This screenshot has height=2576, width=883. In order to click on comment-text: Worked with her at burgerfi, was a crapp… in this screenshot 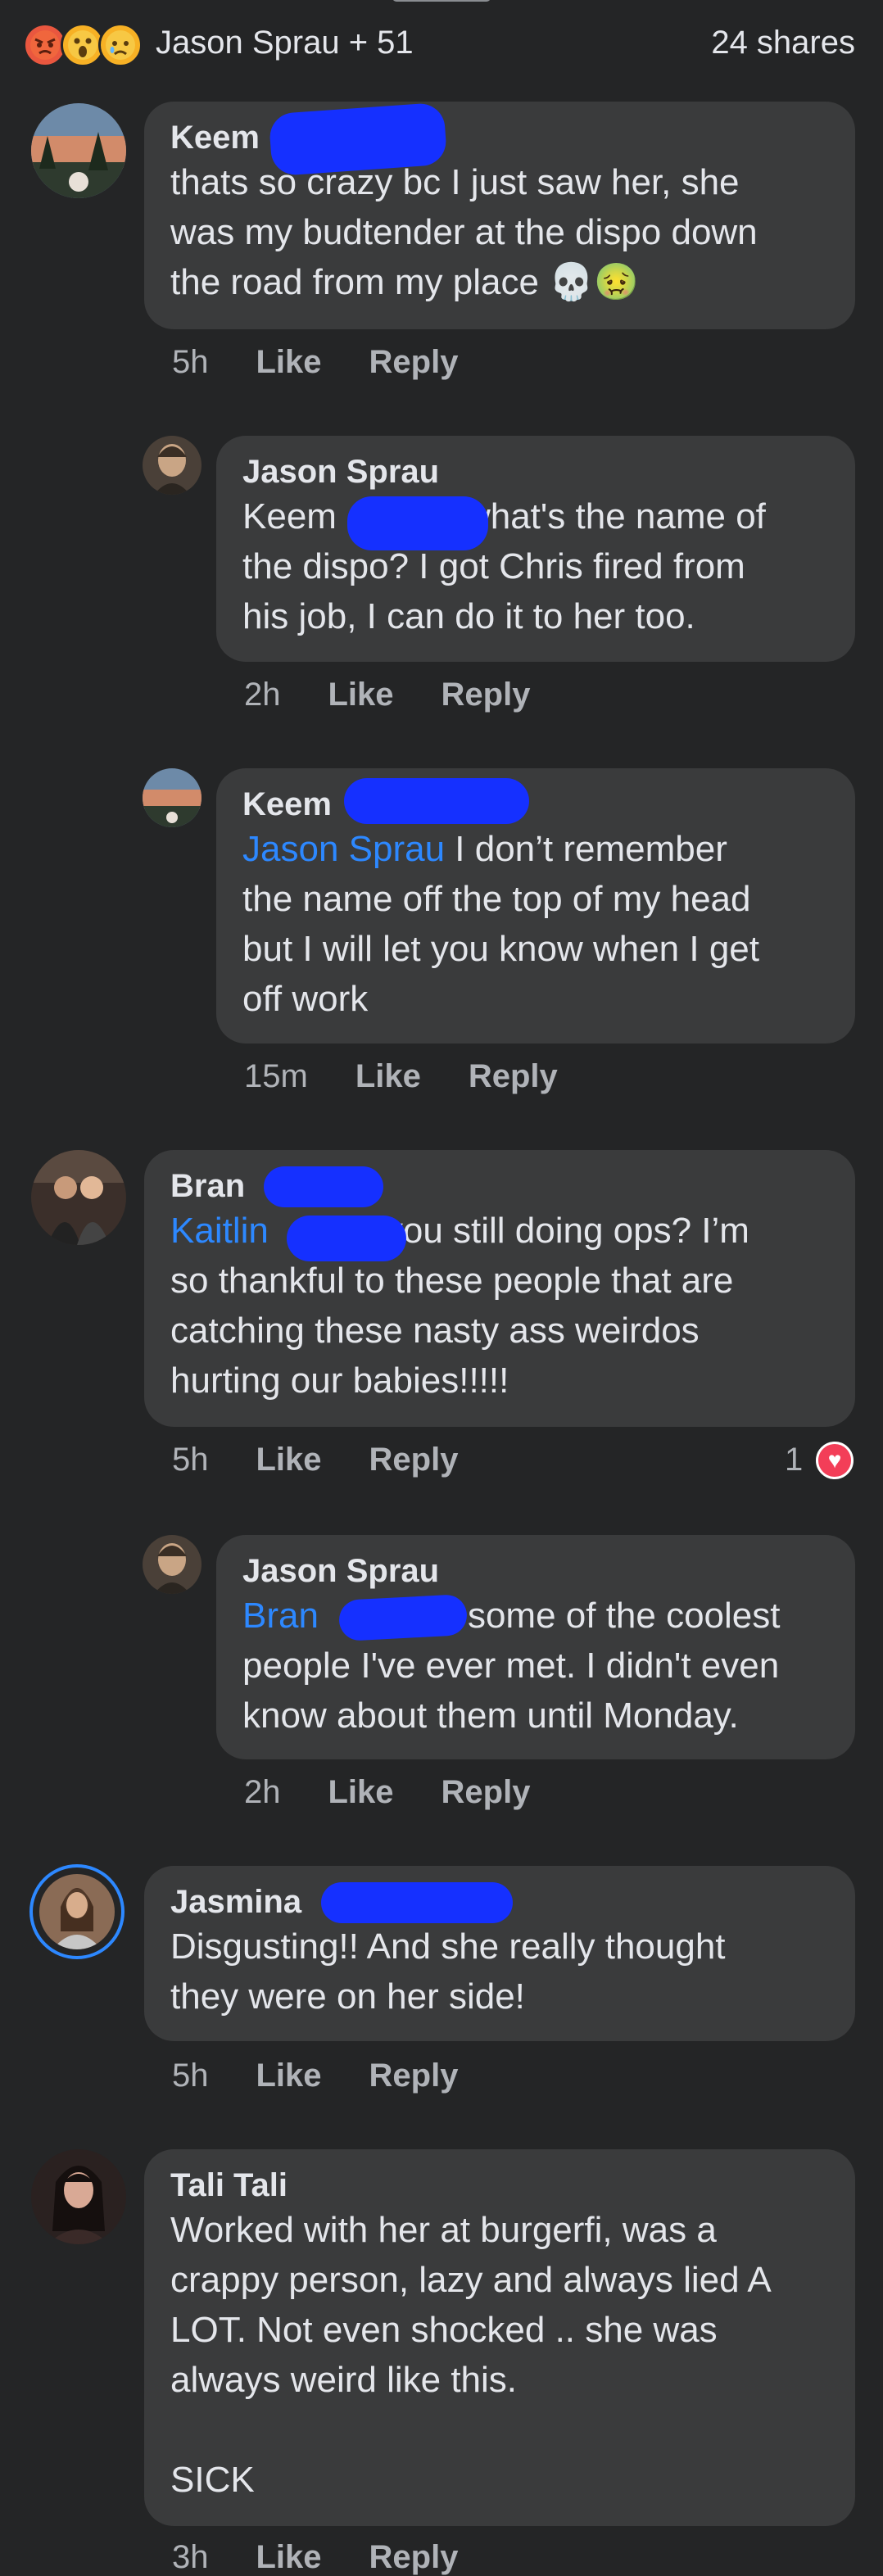, I will do `click(471, 2355)`.